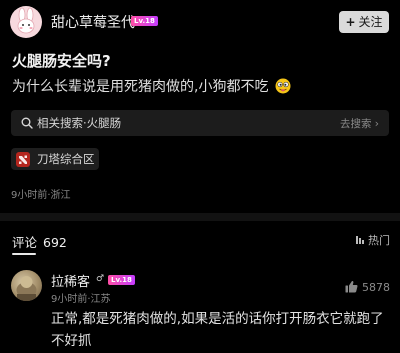 The height and width of the screenshot is (353, 400). What do you see at coordinates (200, 123) in the screenshot?
I see `related-search-bar: 相关搜索·火腿肠 去搜索 ›` at bounding box center [200, 123].